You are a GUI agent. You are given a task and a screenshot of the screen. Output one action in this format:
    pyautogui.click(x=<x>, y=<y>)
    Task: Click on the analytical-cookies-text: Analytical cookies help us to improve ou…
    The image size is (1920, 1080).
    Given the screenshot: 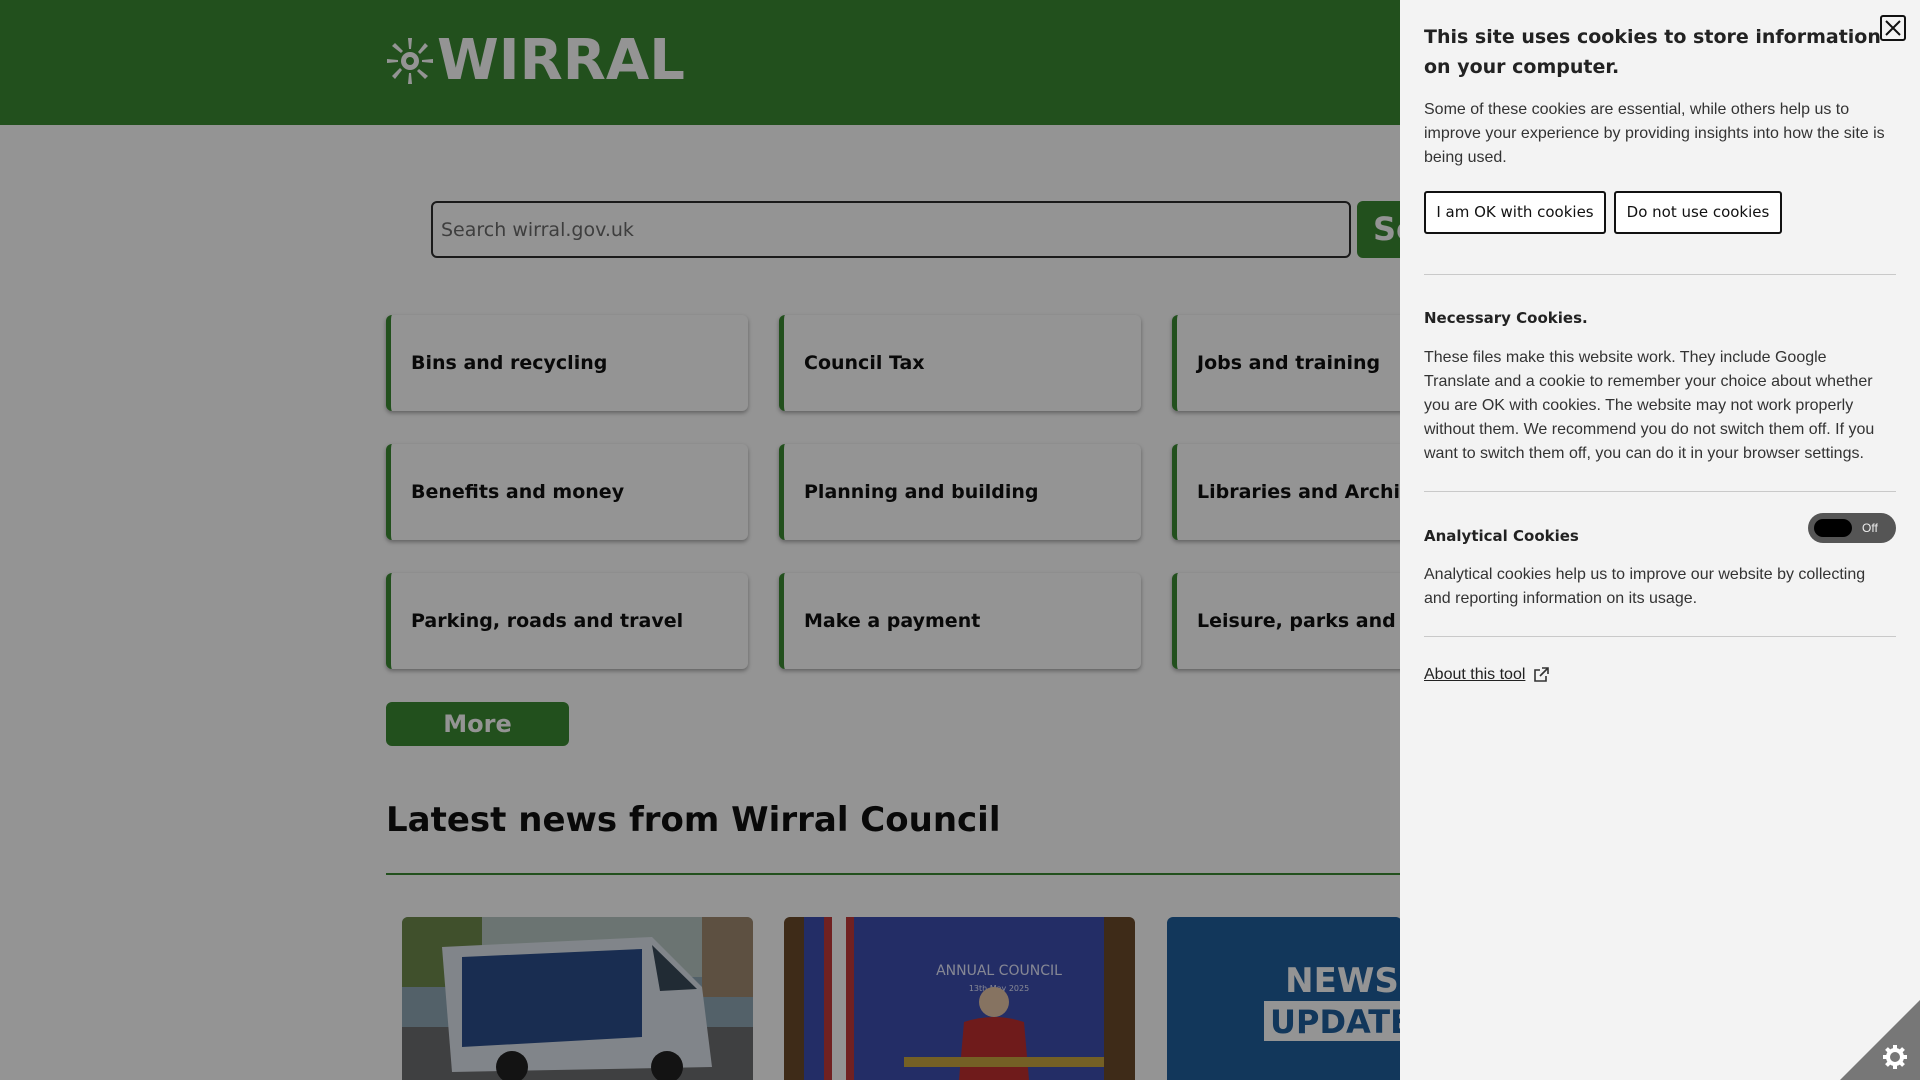 What is the action you would take?
    pyautogui.click(x=1645, y=586)
    